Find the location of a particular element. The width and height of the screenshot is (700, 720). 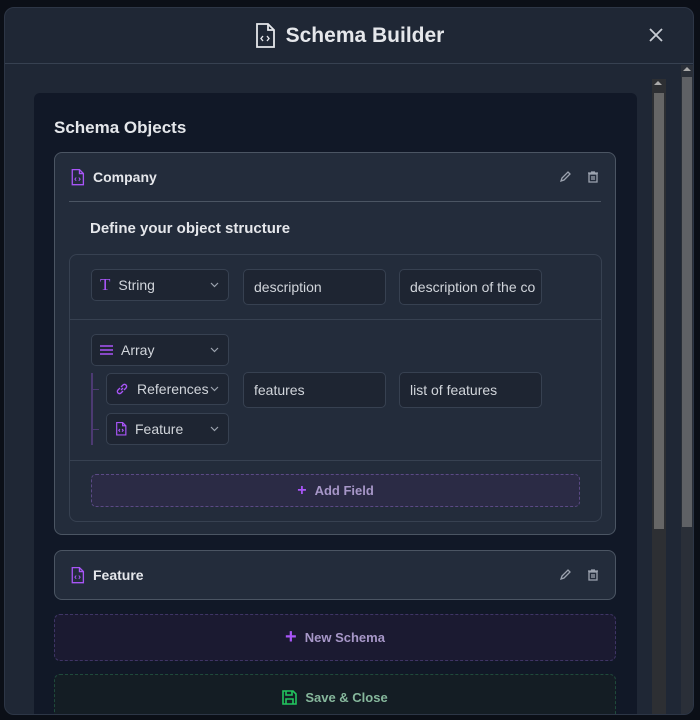

type-select-references: References is located at coordinates (167, 389).